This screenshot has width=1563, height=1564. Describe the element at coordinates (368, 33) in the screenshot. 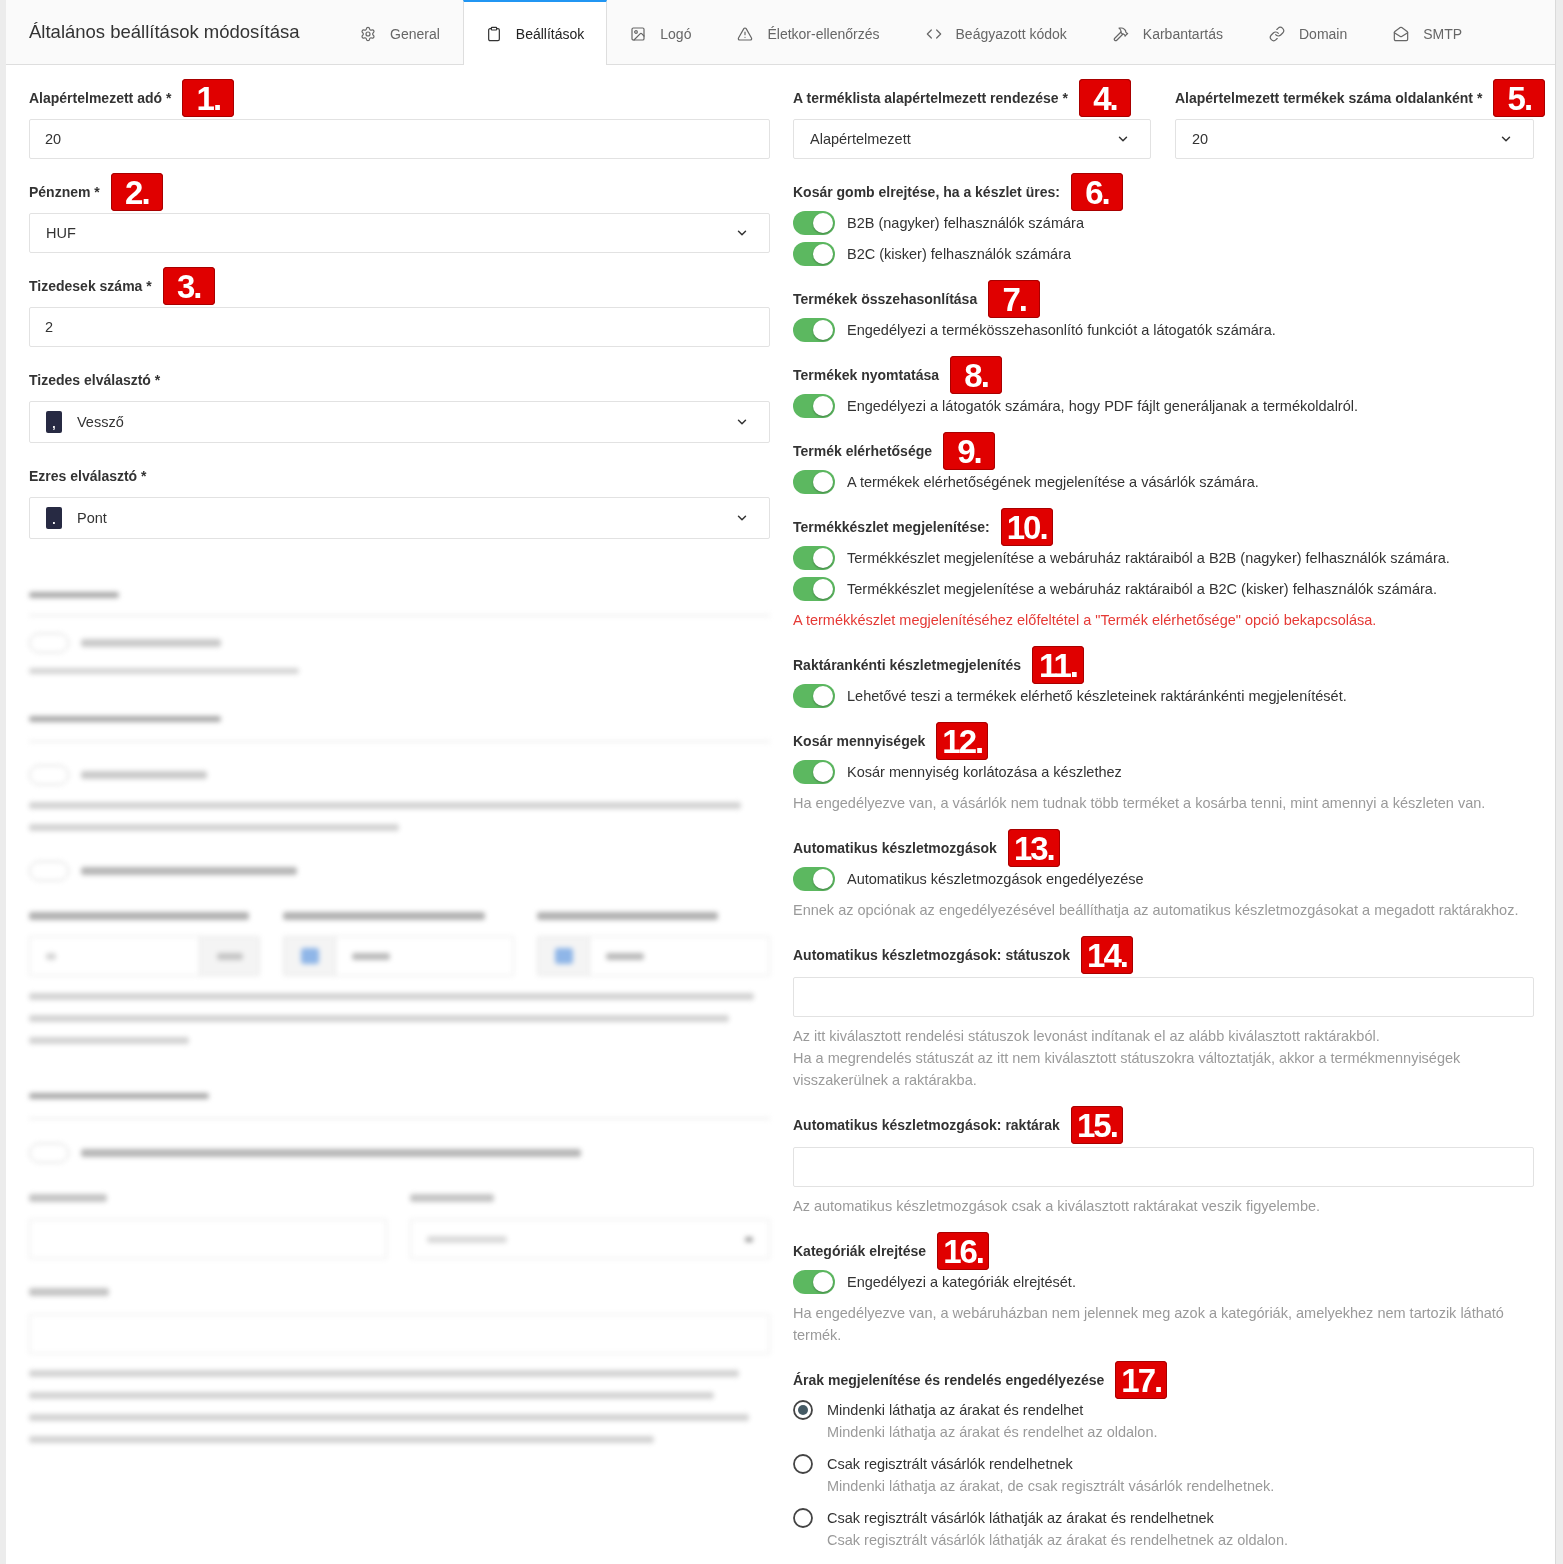

I see `gear-icon` at that location.